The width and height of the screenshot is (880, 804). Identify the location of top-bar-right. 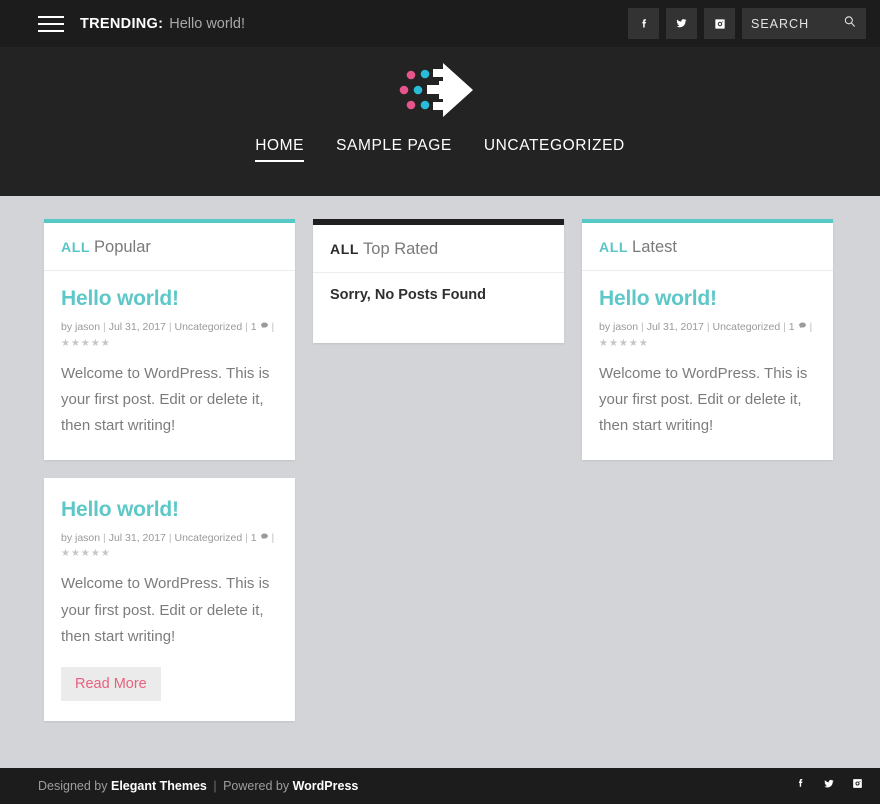
(747, 23).